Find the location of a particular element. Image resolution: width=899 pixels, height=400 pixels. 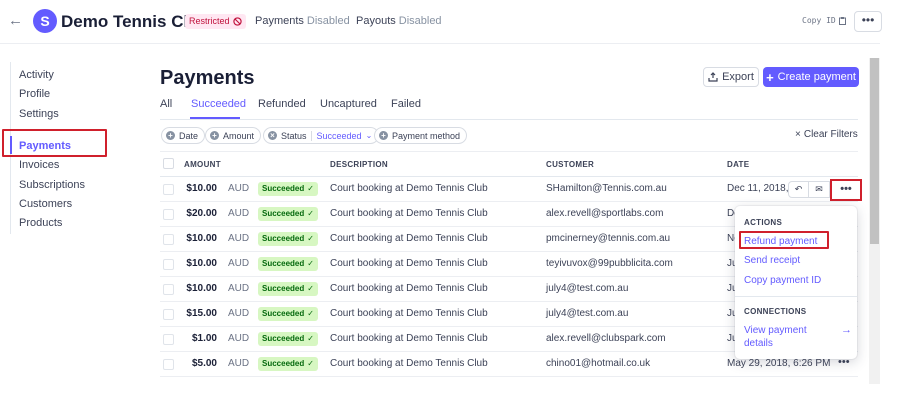

column-header-description: DESCRIPTION is located at coordinates (359, 164).